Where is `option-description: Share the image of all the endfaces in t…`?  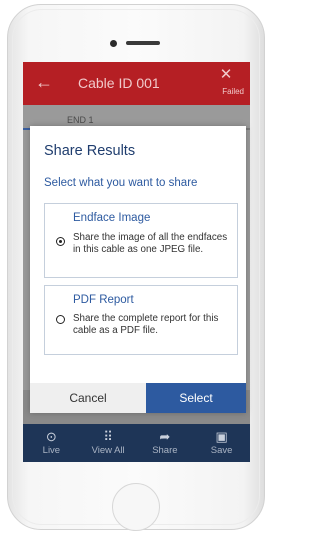
option-description: Share the image of all the endfaces in t… is located at coordinates (150, 243).